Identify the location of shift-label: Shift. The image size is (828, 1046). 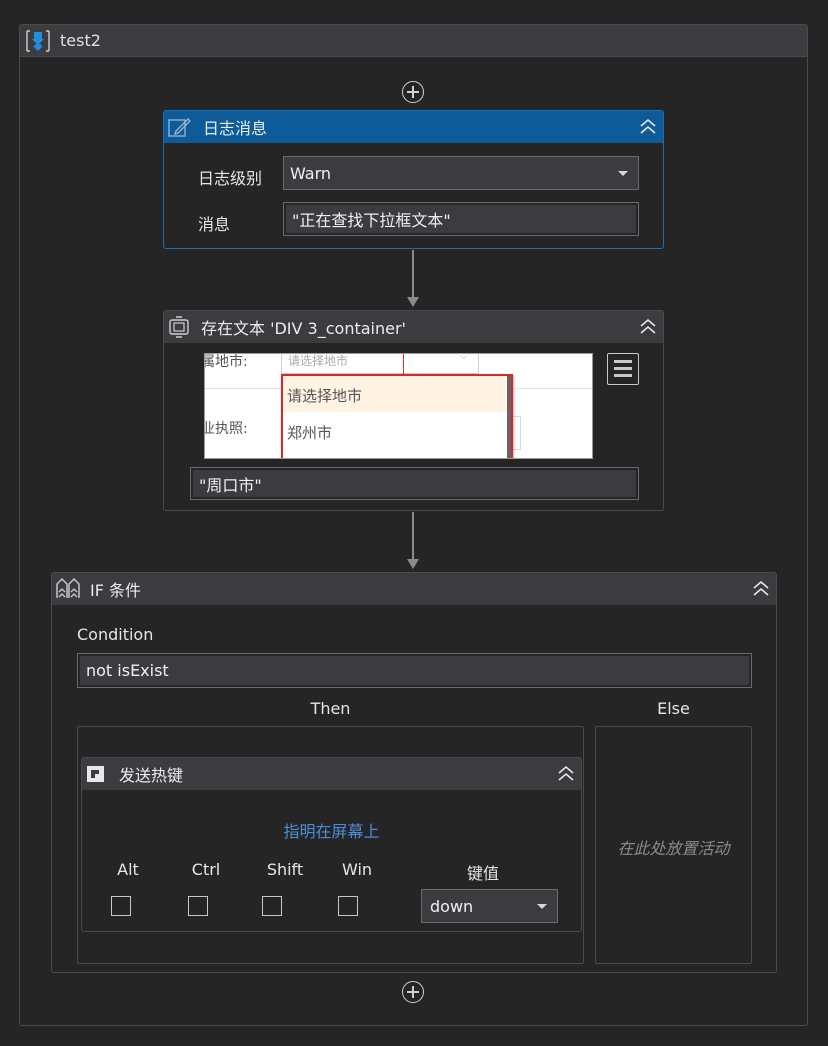
(285, 869).